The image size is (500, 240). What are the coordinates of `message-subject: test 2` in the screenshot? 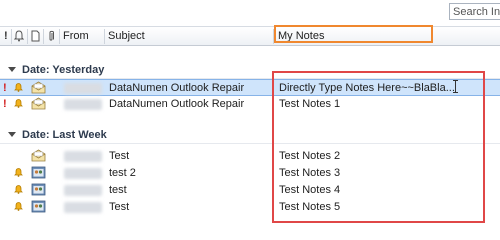 It's located at (122, 173).